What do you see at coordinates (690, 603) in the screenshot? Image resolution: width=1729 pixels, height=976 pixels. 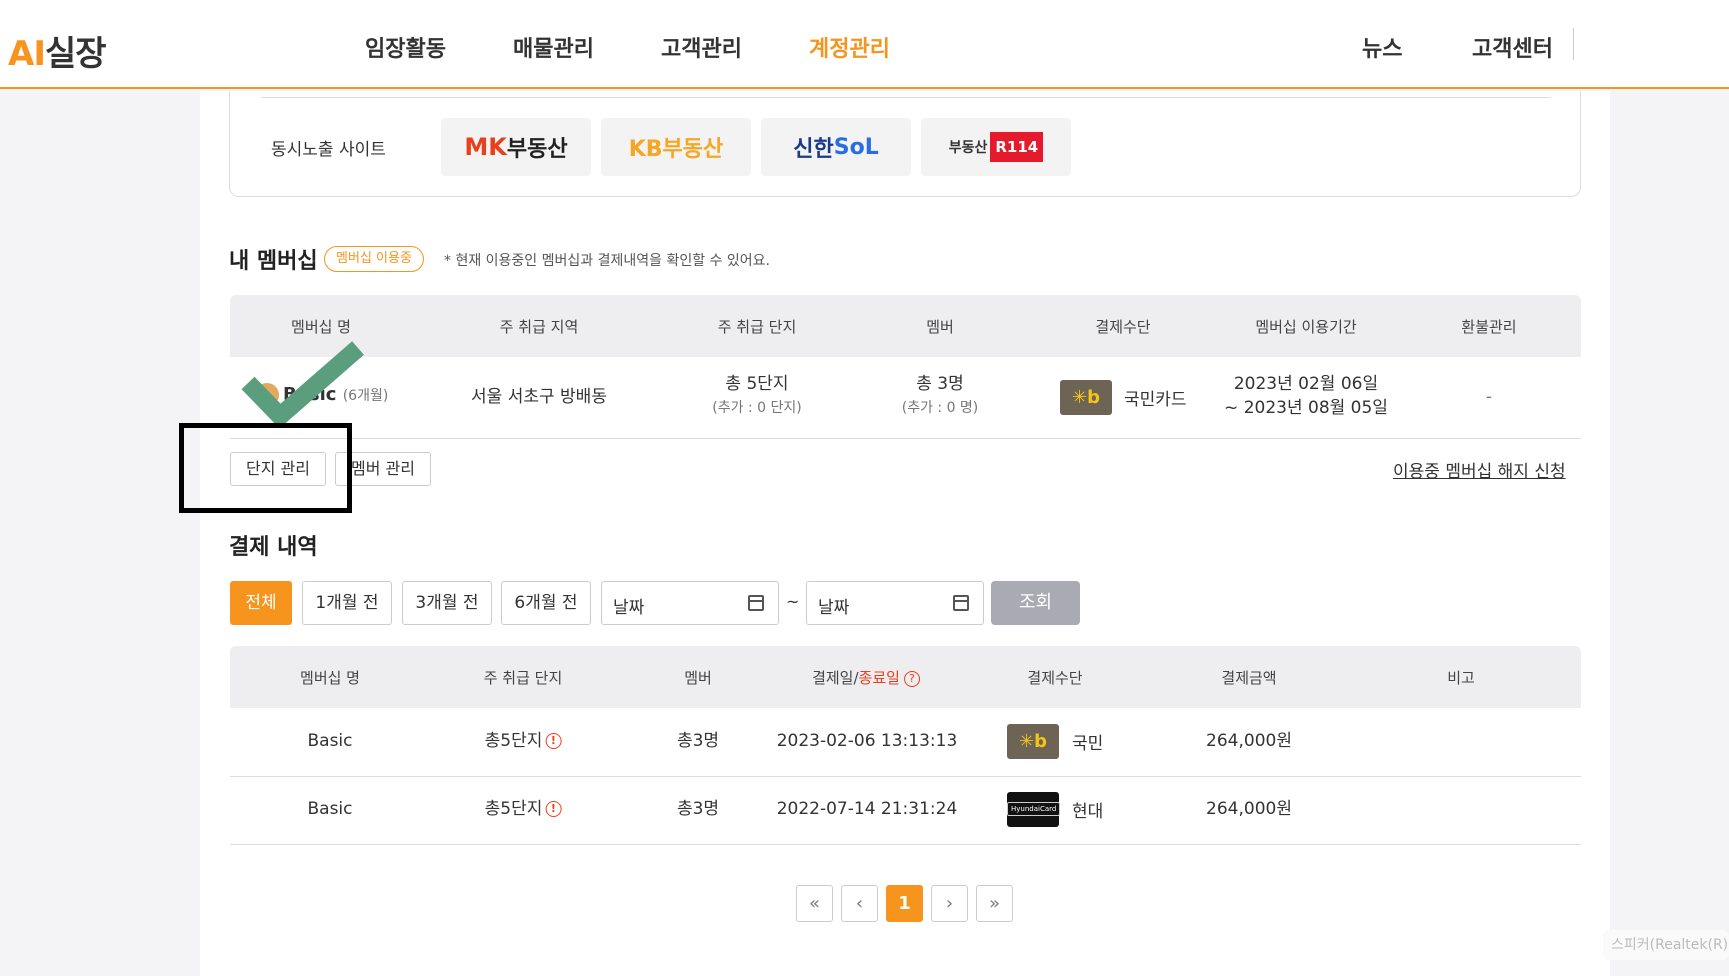 I see `start-date-input: 날짜` at bounding box center [690, 603].